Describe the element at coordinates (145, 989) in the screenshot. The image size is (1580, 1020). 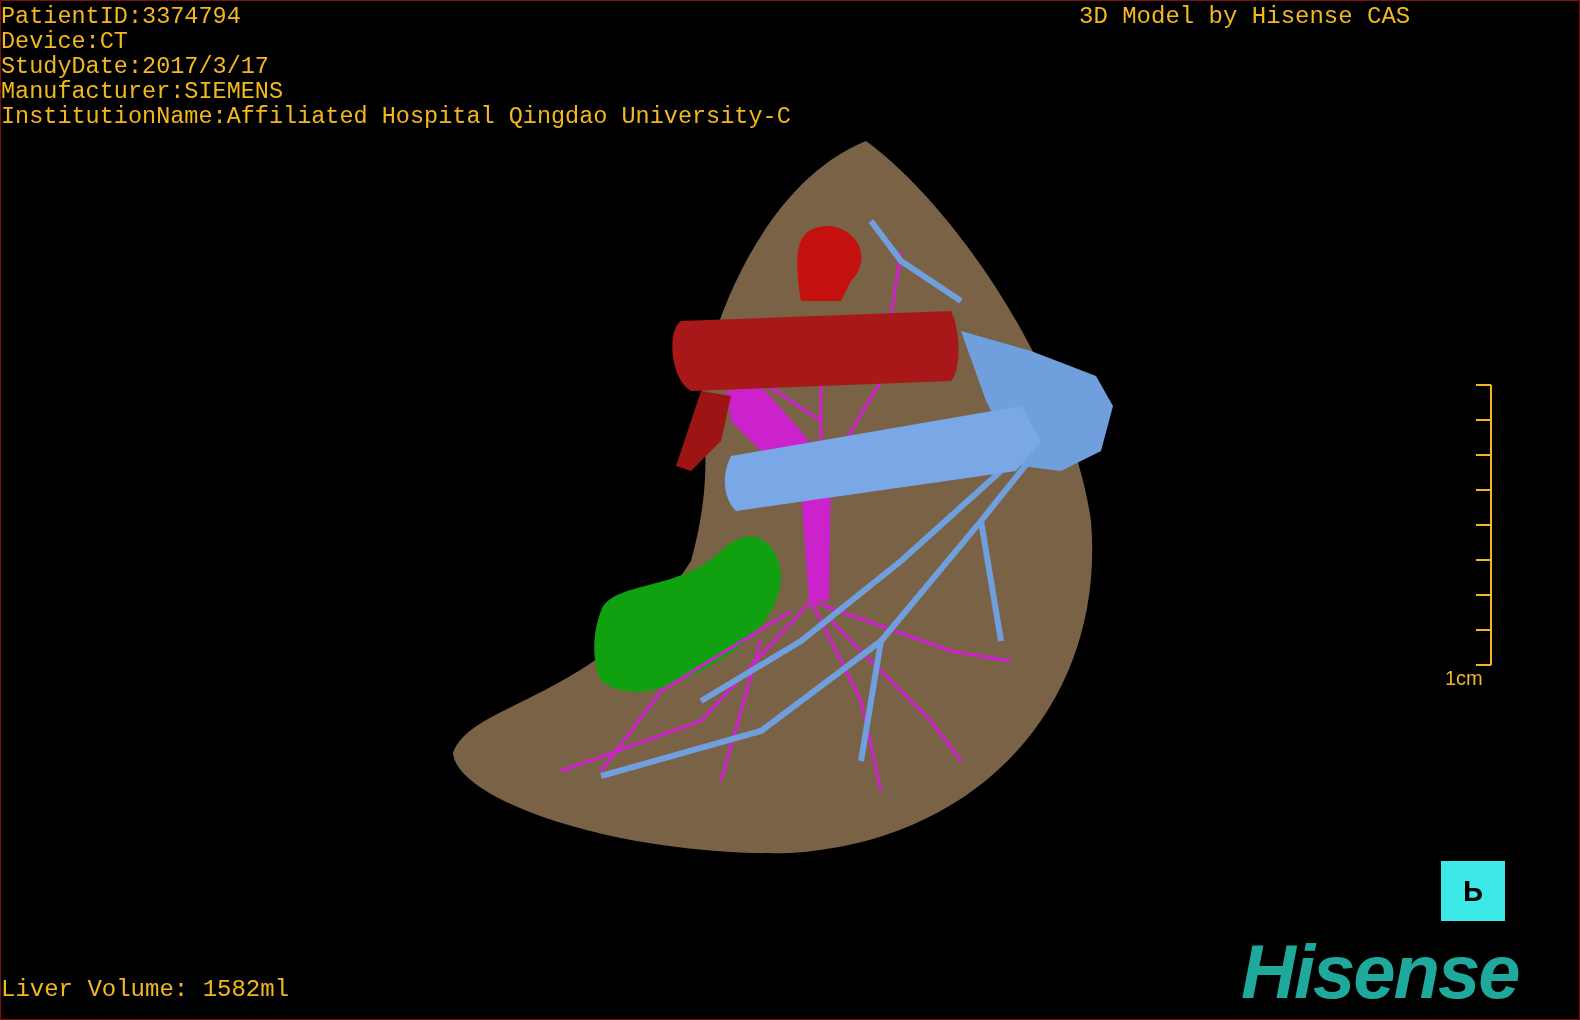
I see `liver-volume-text: Liver Volume: 1582ml` at that location.